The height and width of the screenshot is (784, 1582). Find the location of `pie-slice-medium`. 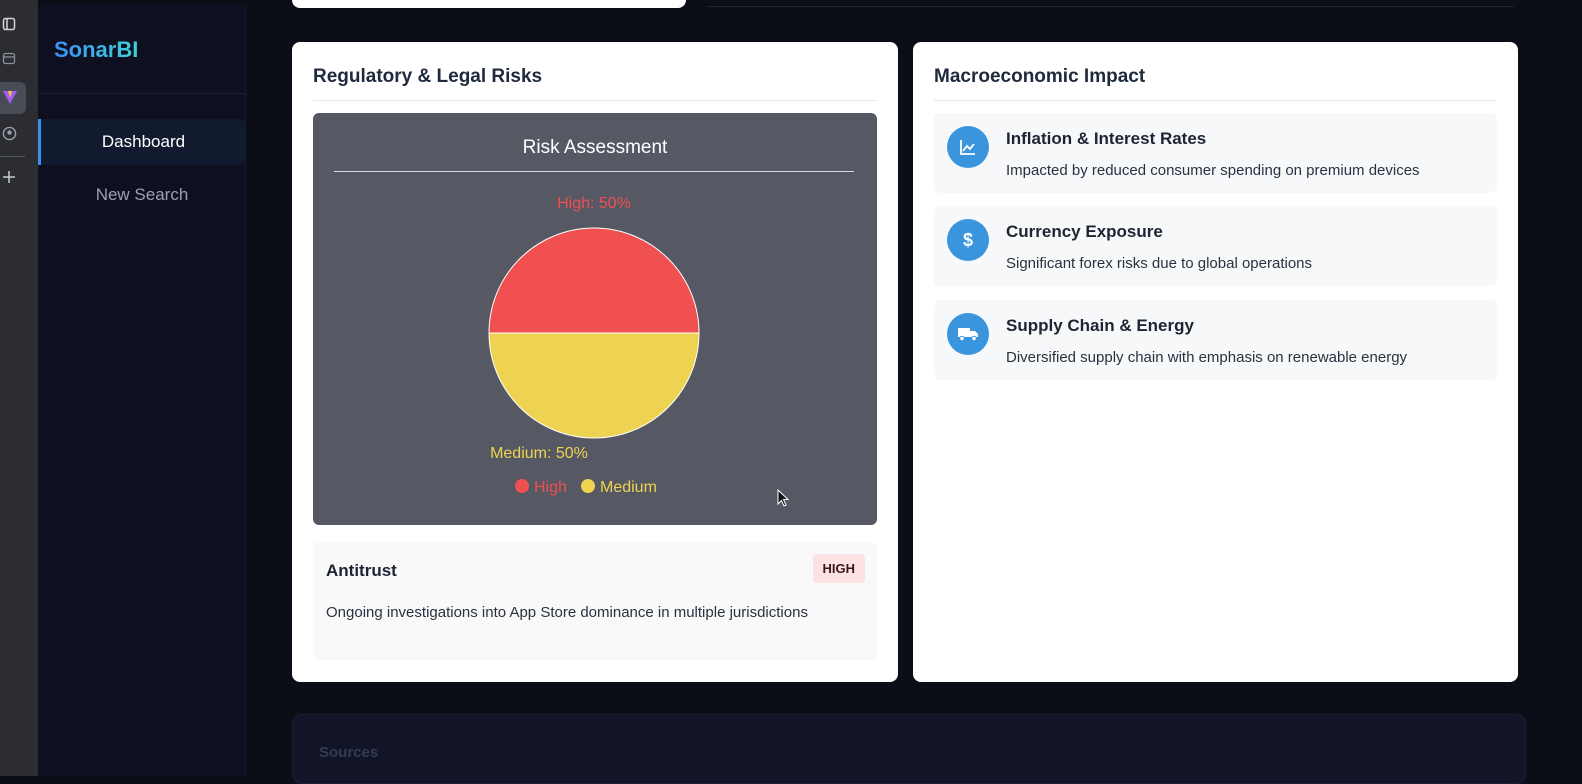

pie-slice-medium is located at coordinates (594, 385).